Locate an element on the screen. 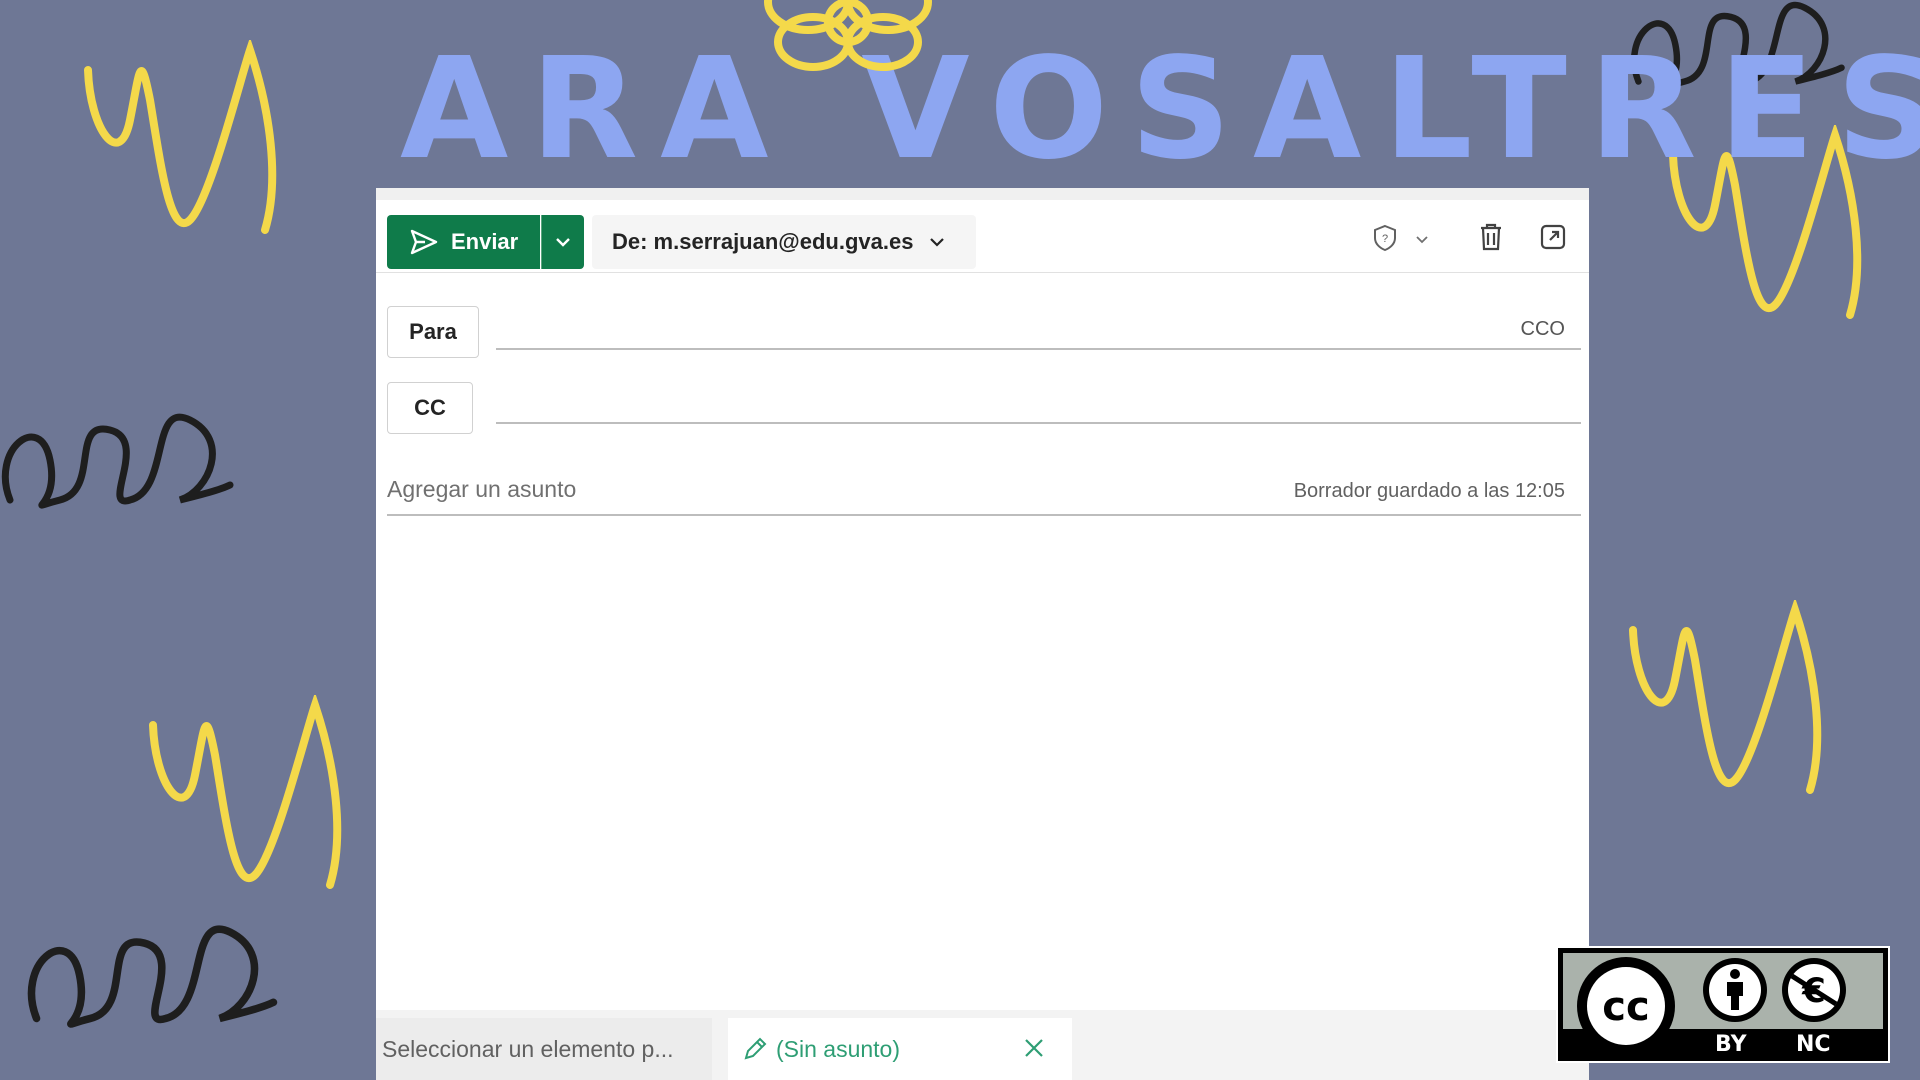 The image size is (1920, 1080). tab-draft: (Sin asunto) is located at coordinates (900, 1049).